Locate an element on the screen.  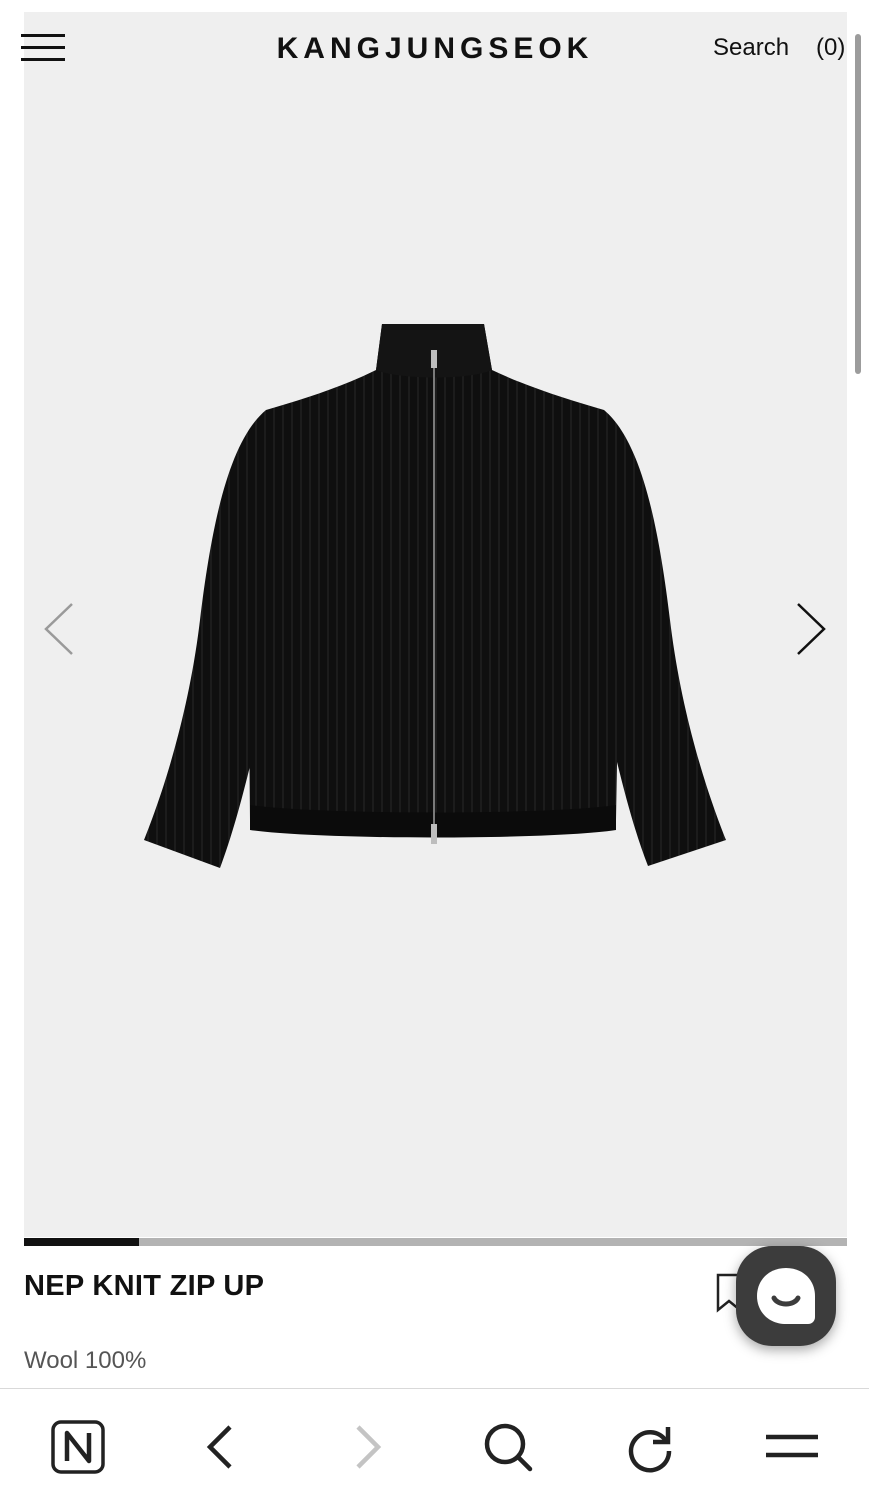
chat-bubble-icon is located at coordinates (786, 1296).